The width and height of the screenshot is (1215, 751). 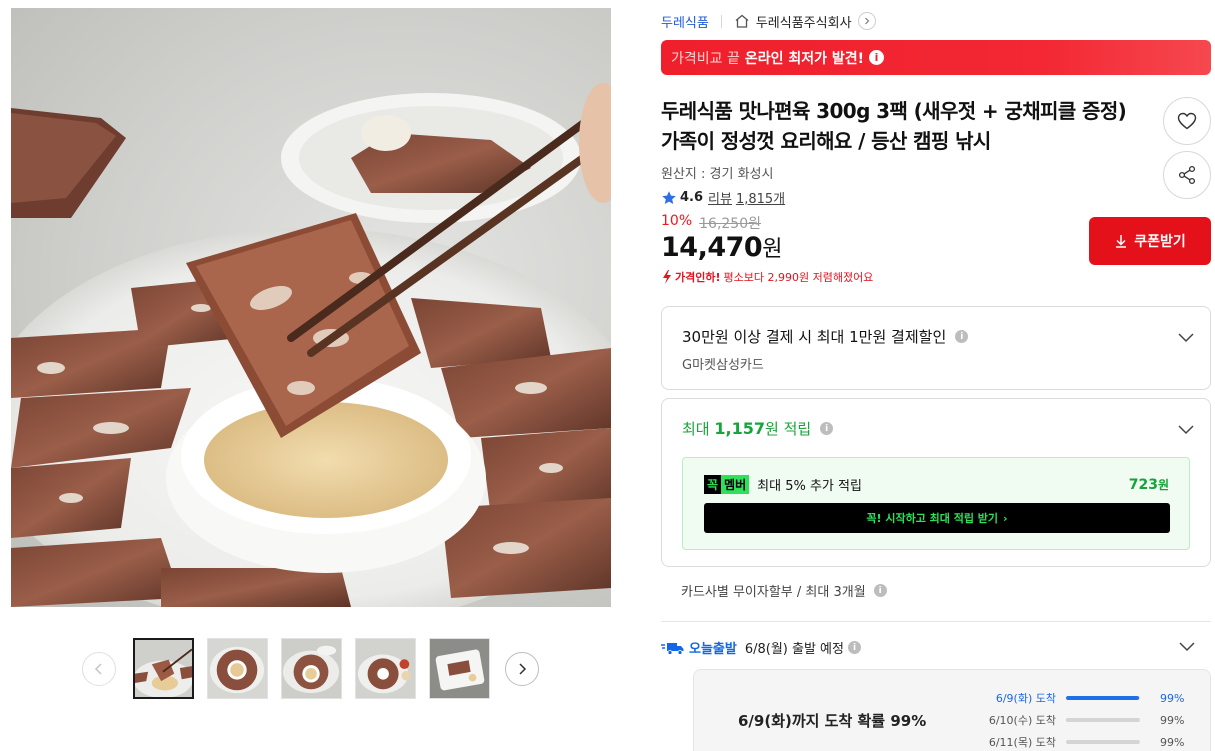 I want to click on chevron-right-icon: ›, so click(x=1005, y=518).